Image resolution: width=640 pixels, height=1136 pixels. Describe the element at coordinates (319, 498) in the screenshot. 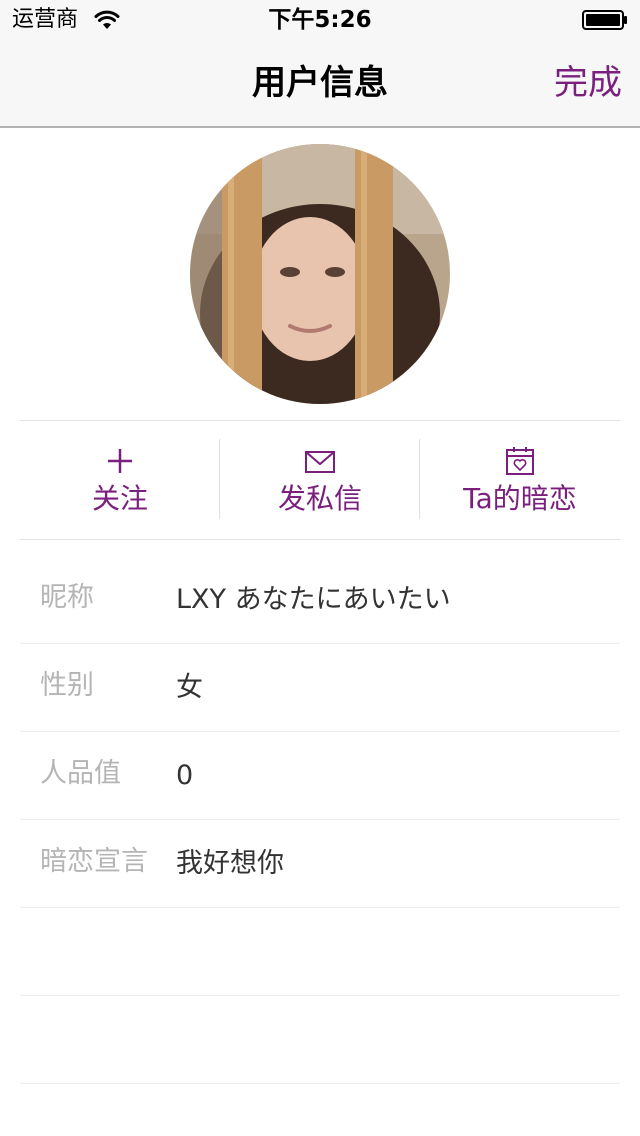

I see `private-message-label: 发私信` at that location.